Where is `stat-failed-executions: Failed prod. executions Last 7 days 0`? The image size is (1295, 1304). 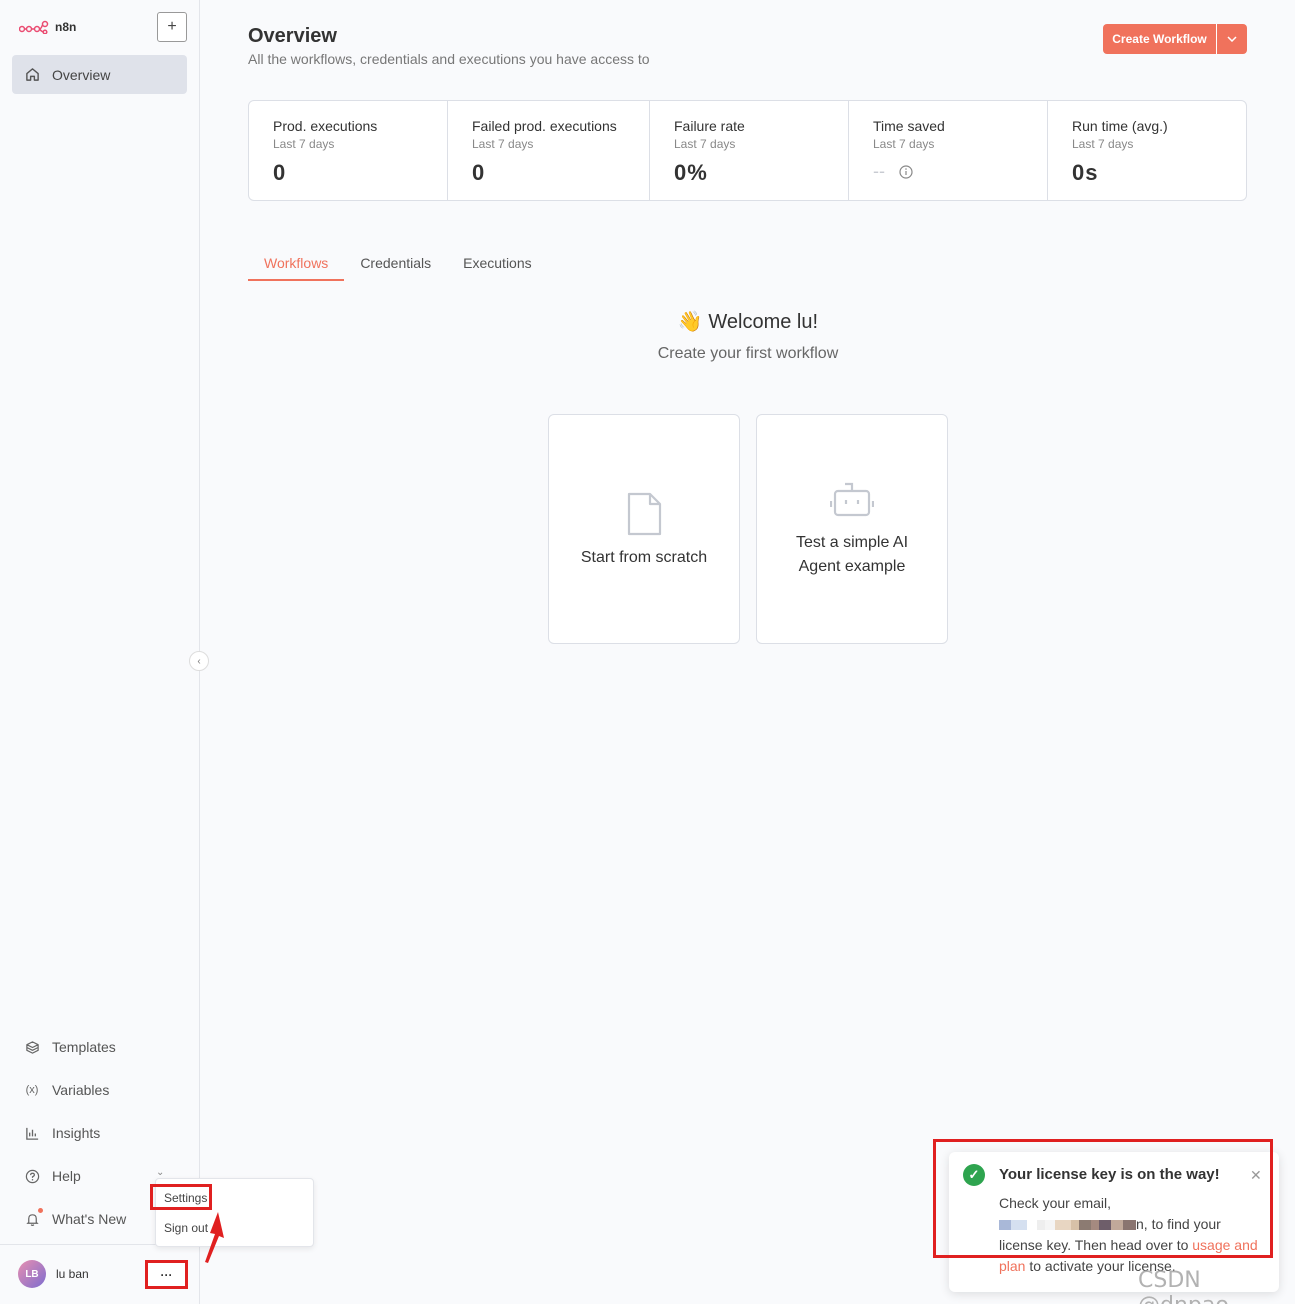 stat-failed-executions: Failed prod. executions Last 7 days 0 is located at coordinates (549, 150).